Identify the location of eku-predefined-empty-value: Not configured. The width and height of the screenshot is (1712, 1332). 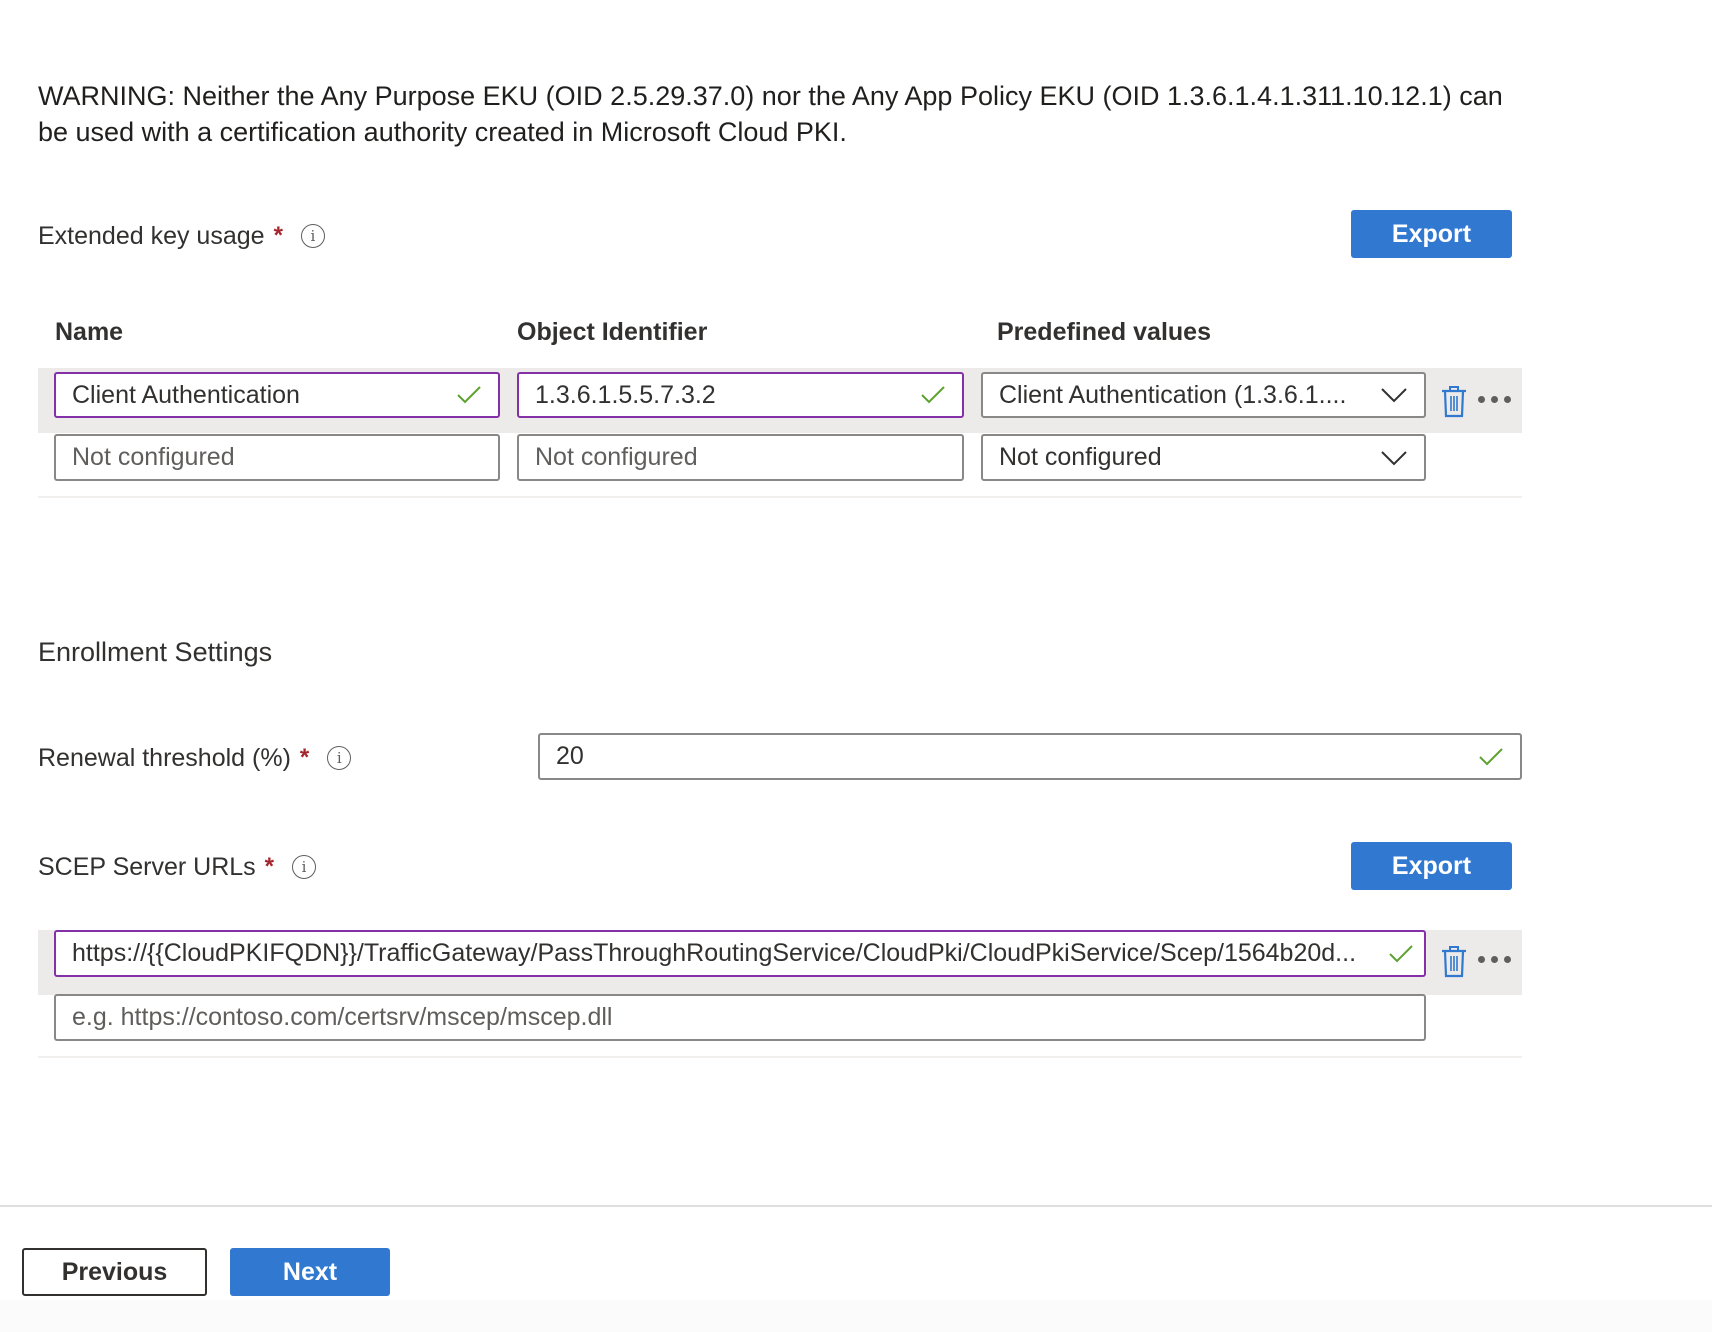
(1080, 457).